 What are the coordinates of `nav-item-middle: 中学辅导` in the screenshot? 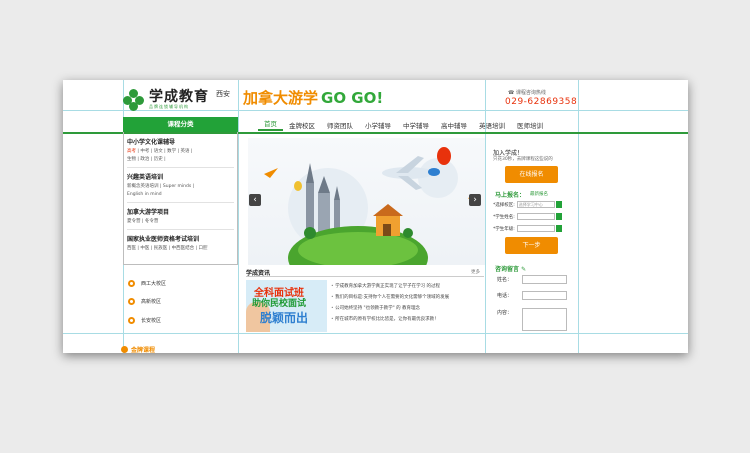 It's located at (416, 125).